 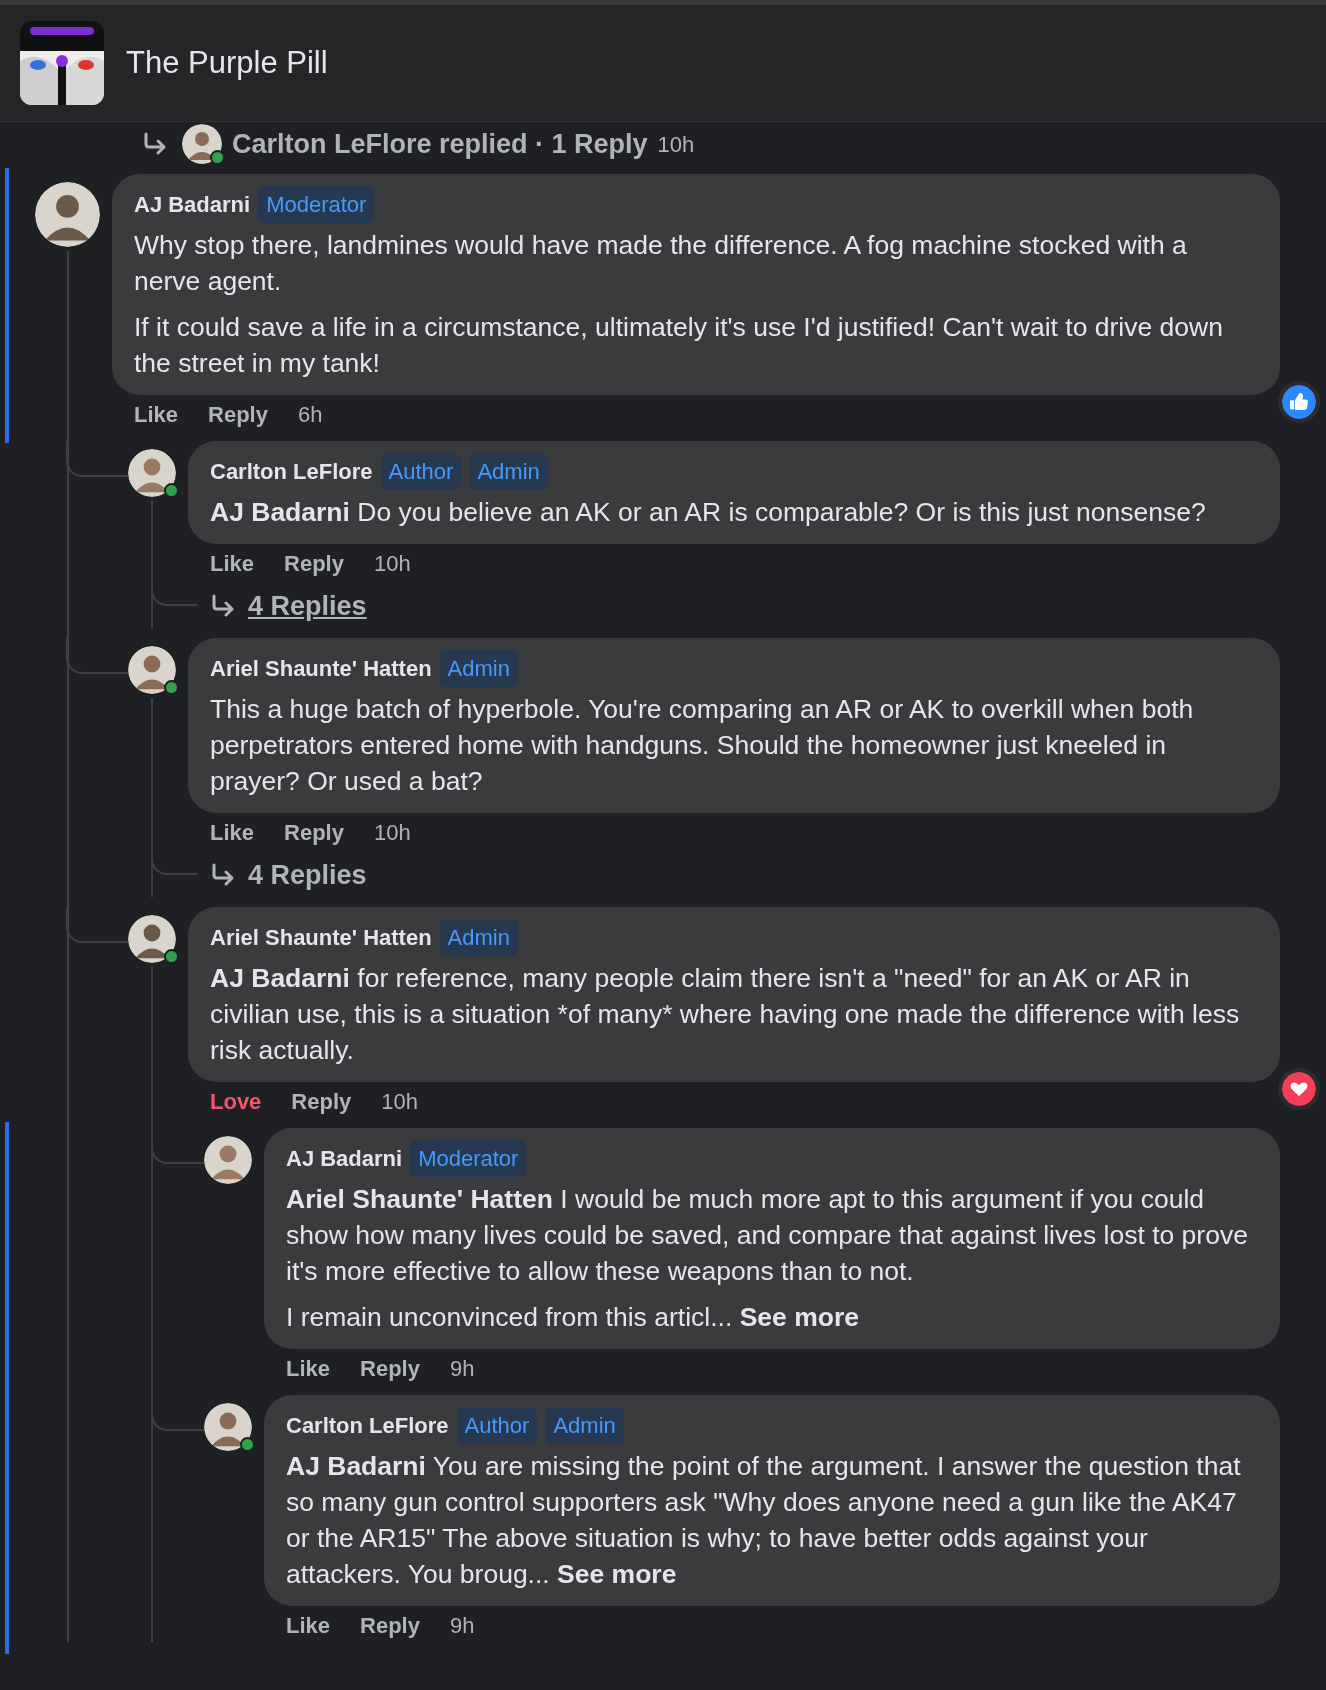 I want to click on comment-text: Why stop there, landmines would have made the difference. A fog machine stocked with a nerve agent., so click(x=661, y=263).